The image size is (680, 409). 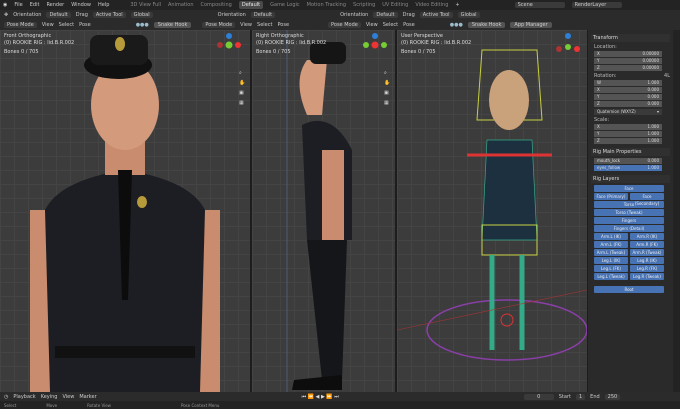 I want to click on add-workspace-icon: +, so click(x=457, y=5).